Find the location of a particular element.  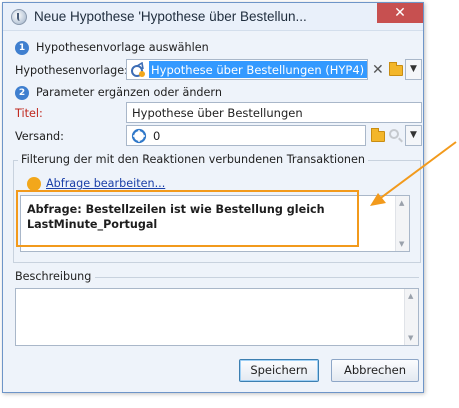

save-button: Speichern is located at coordinates (279, 370).